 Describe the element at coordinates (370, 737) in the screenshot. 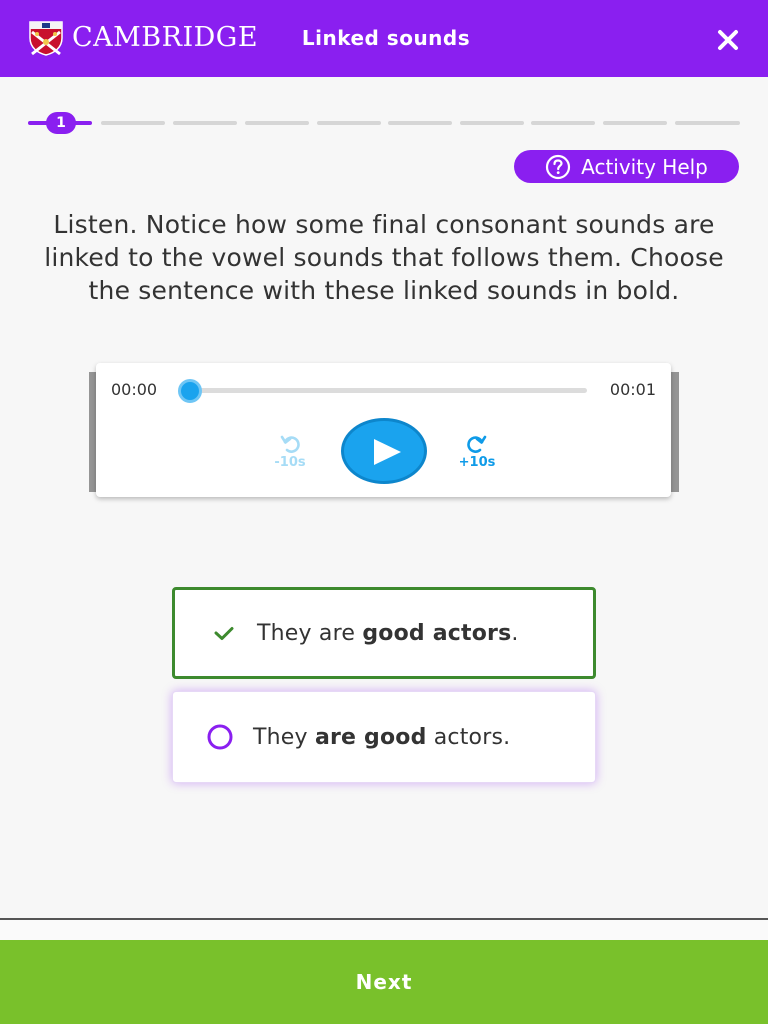

I see `option-text-bold: are good` at that location.